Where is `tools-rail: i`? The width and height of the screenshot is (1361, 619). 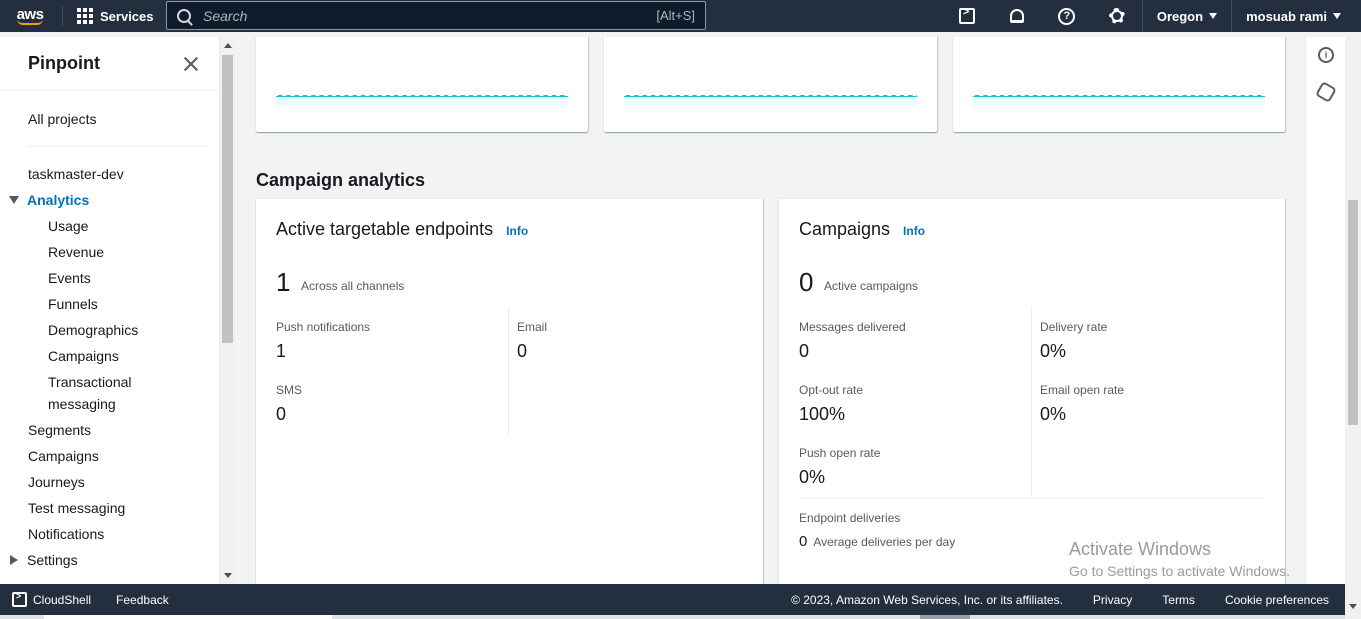 tools-rail: i is located at coordinates (1325, 310).